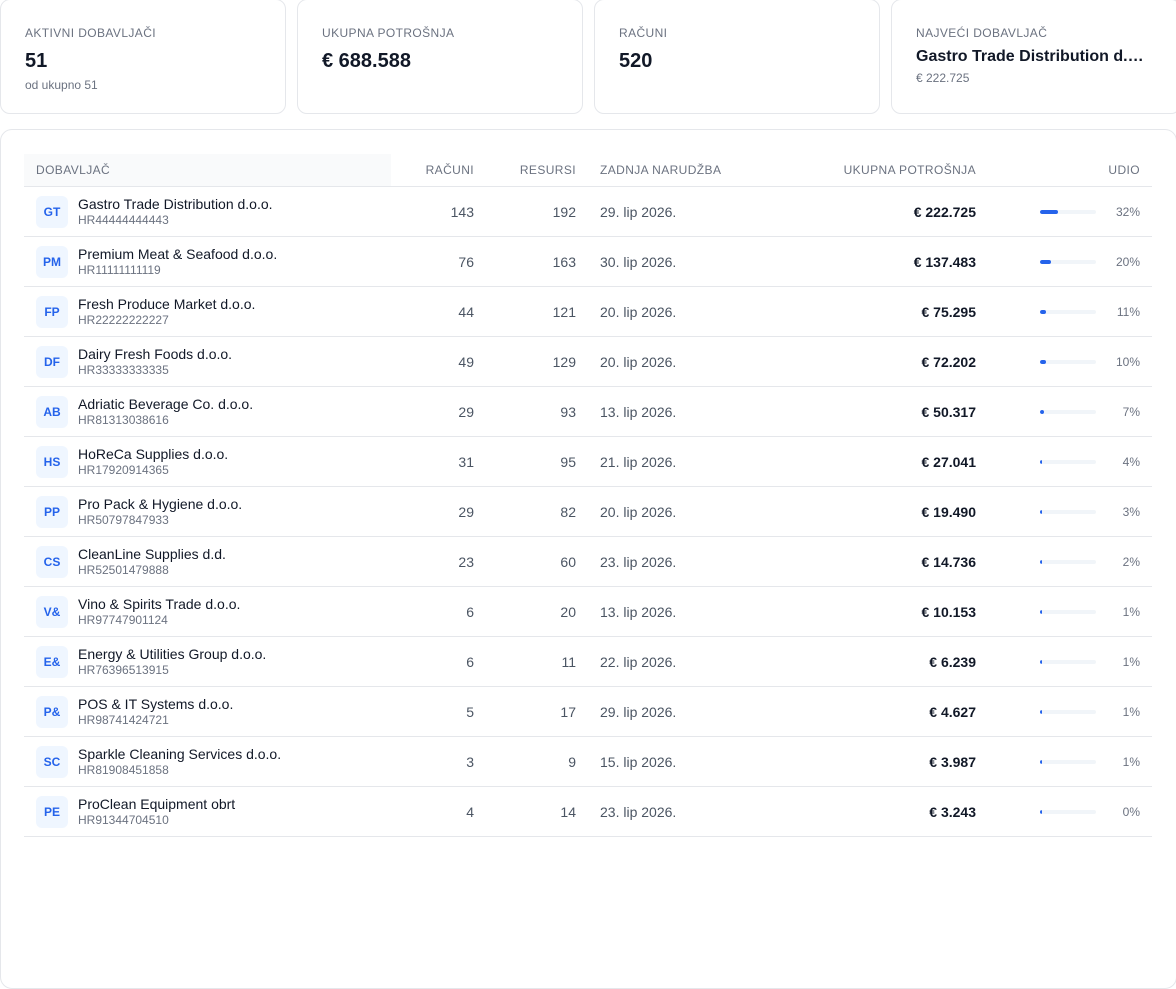  I want to click on share-percent: 7%, so click(1131, 411).